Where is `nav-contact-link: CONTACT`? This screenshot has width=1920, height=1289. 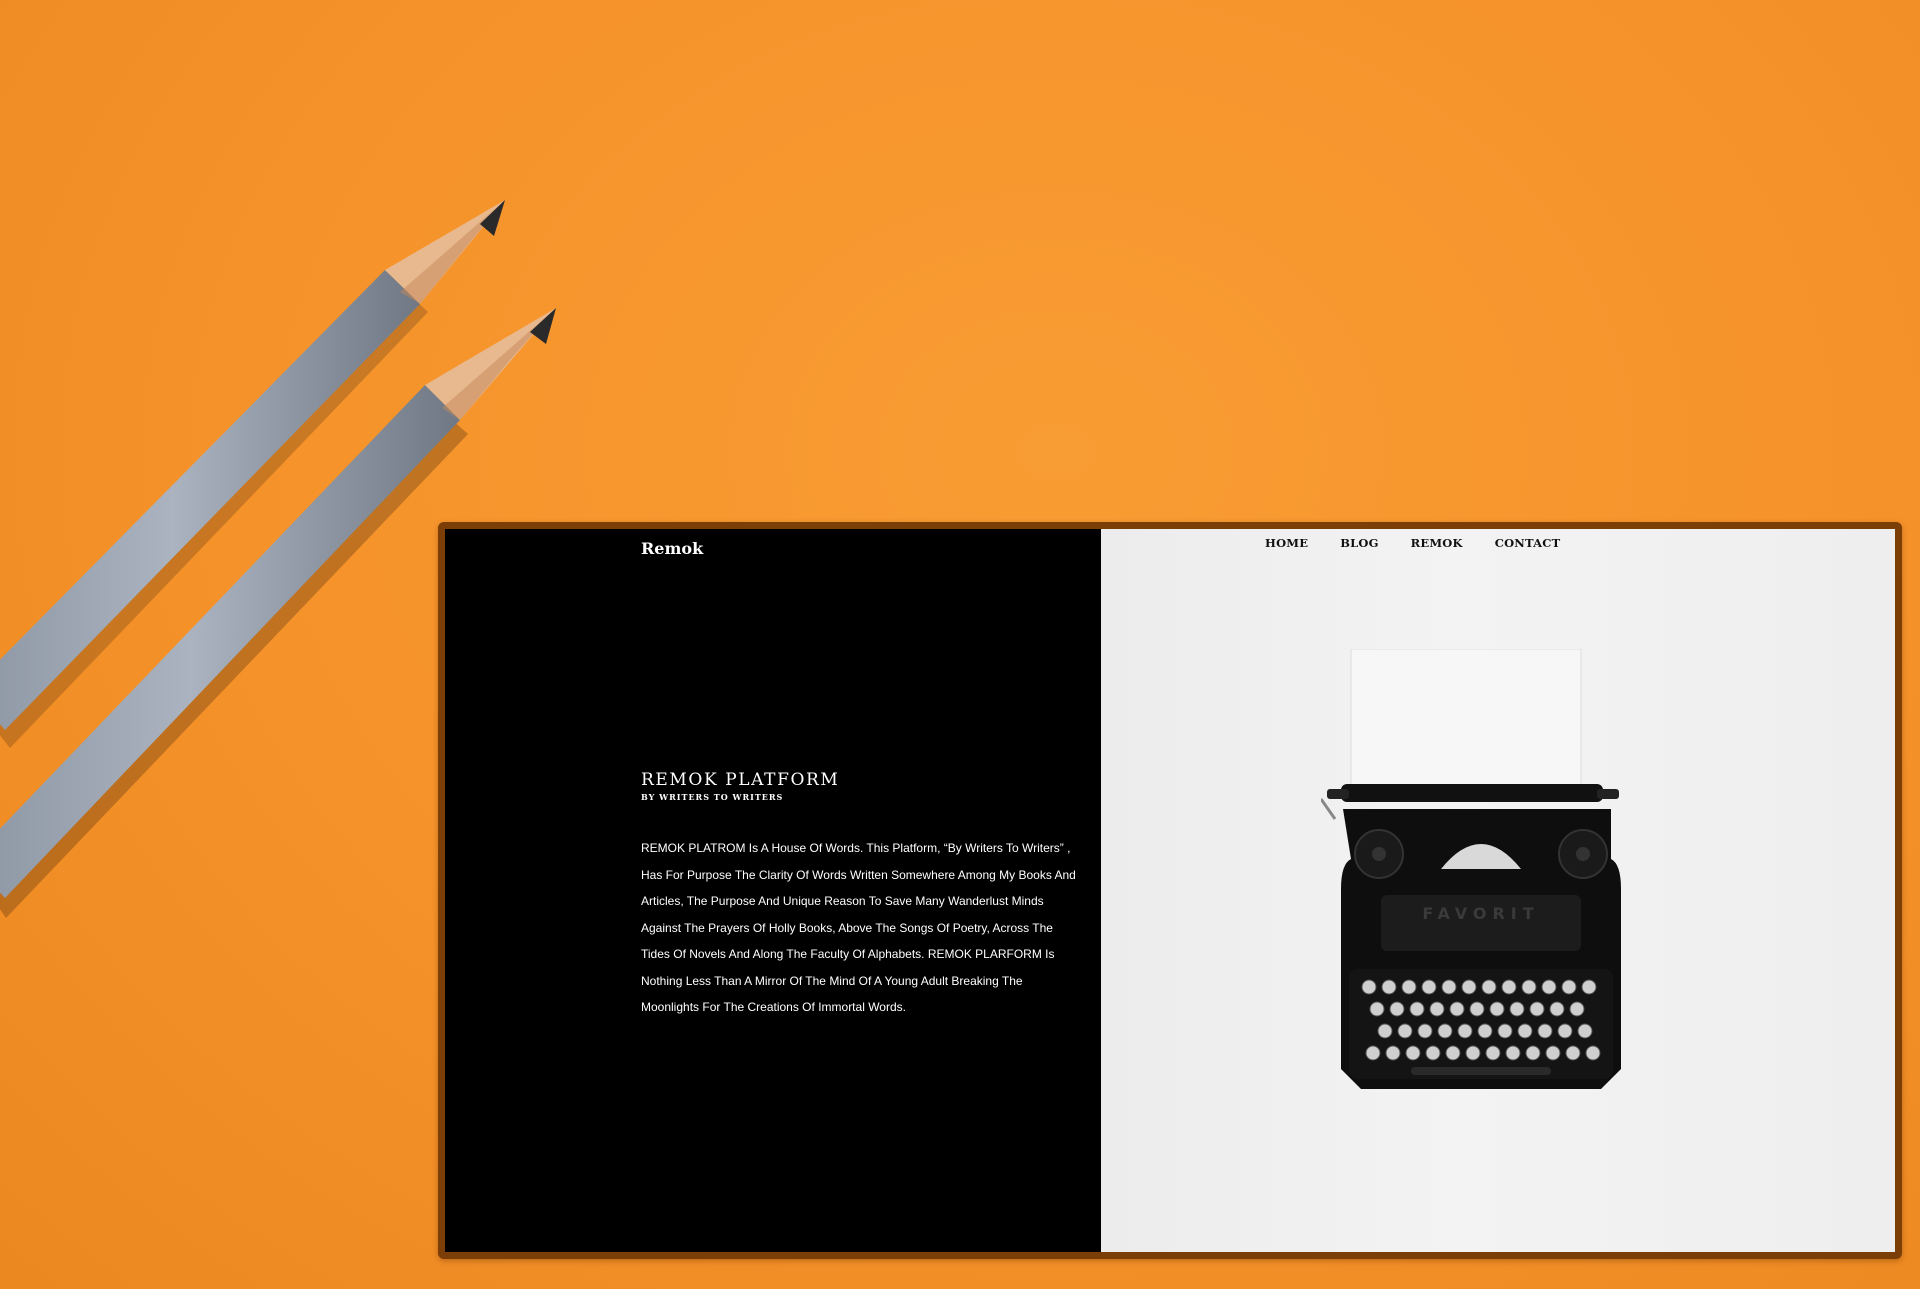
nav-contact-link: CONTACT is located at coordinates (1528, 543).